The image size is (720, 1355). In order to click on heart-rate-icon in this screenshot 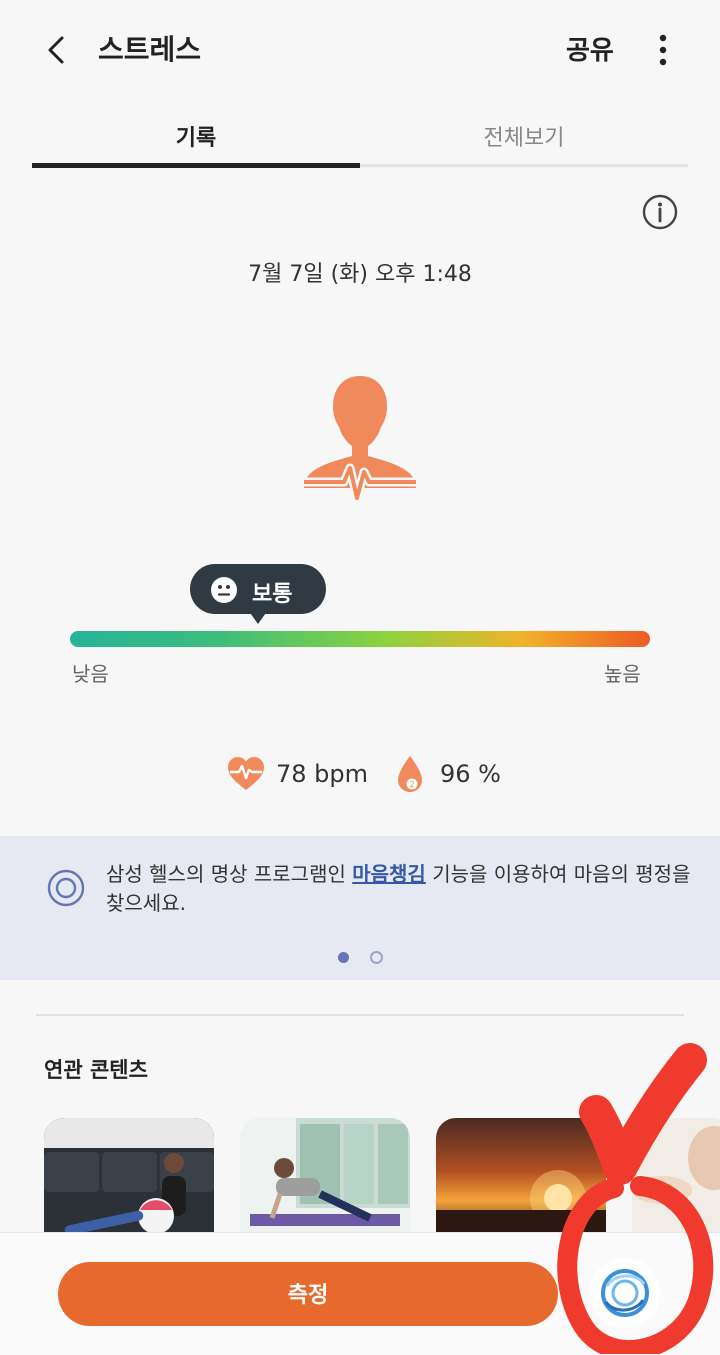, I will do `click(246, 774)`.